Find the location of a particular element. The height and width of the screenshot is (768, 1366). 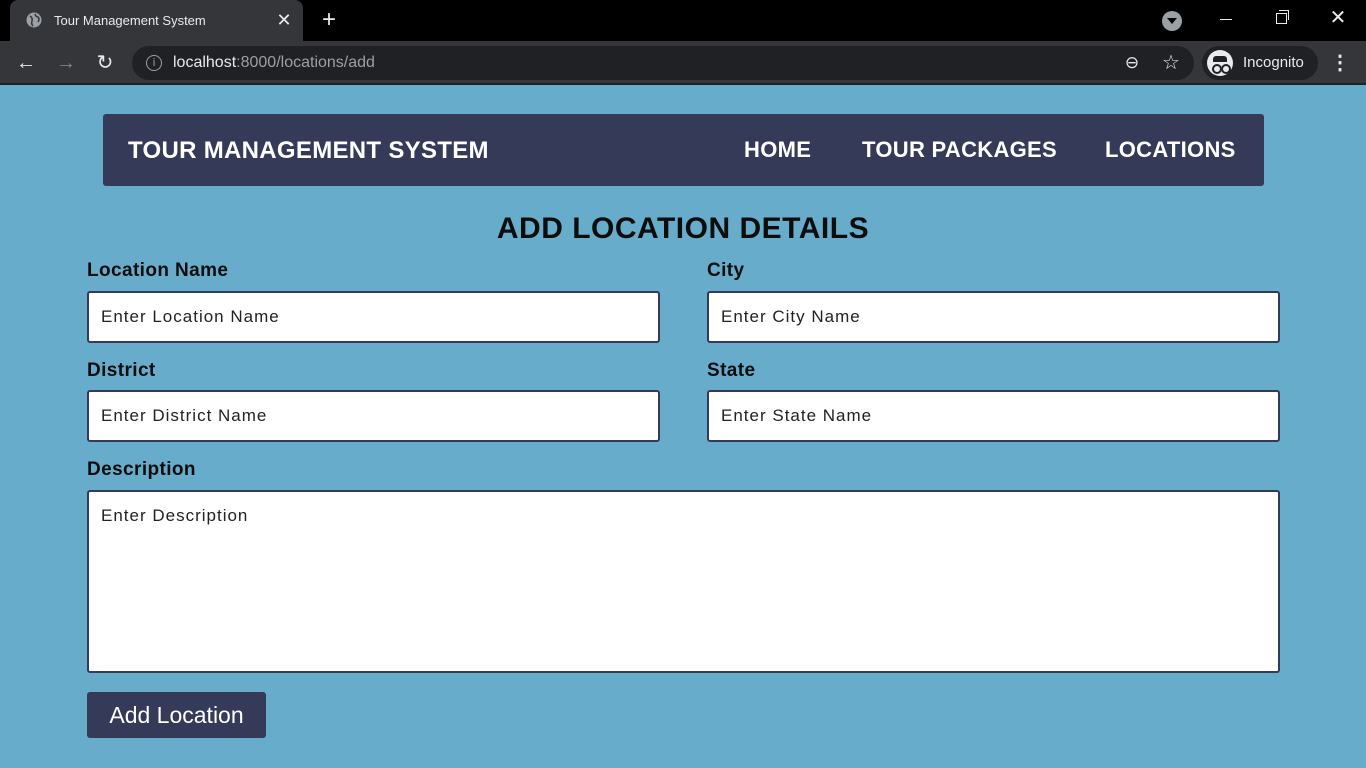

nav-link-home: HOME is located at coordinates (777, 150).